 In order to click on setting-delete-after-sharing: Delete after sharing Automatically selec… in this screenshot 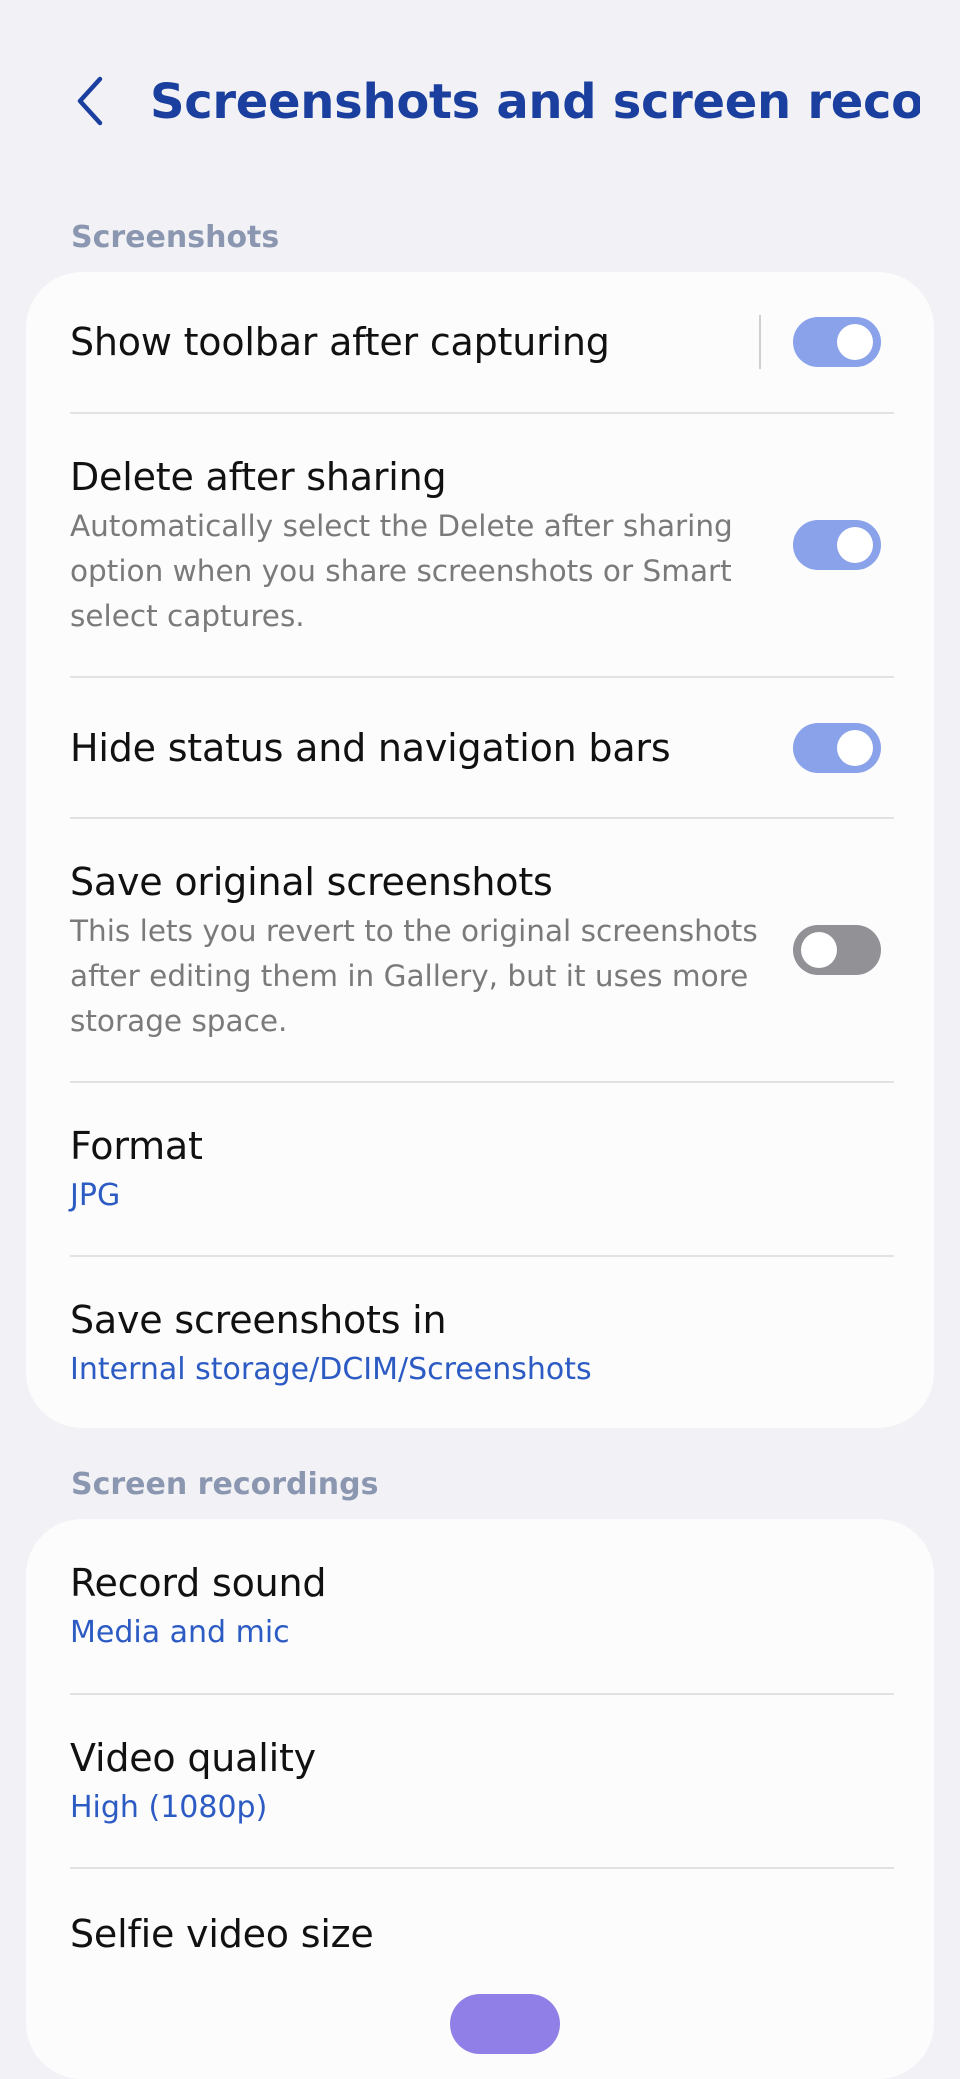, I will do `click(480, 545)`.